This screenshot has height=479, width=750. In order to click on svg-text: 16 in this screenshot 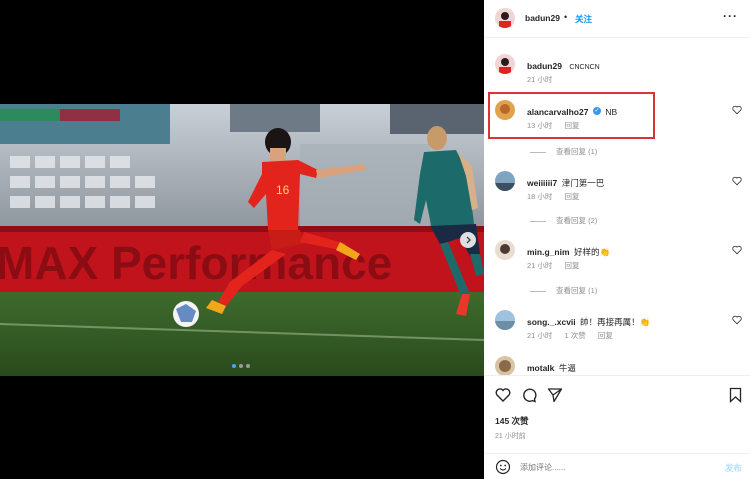, I will do `click(283, 190)`.